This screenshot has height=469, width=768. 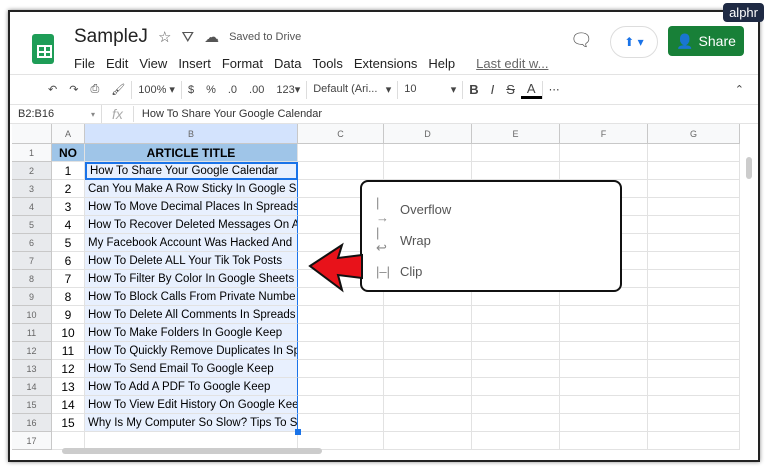 What do you see at coordinates (68, 351) in the screenshot?
I see `cell-no: 11` at bounding box center [68, 351].